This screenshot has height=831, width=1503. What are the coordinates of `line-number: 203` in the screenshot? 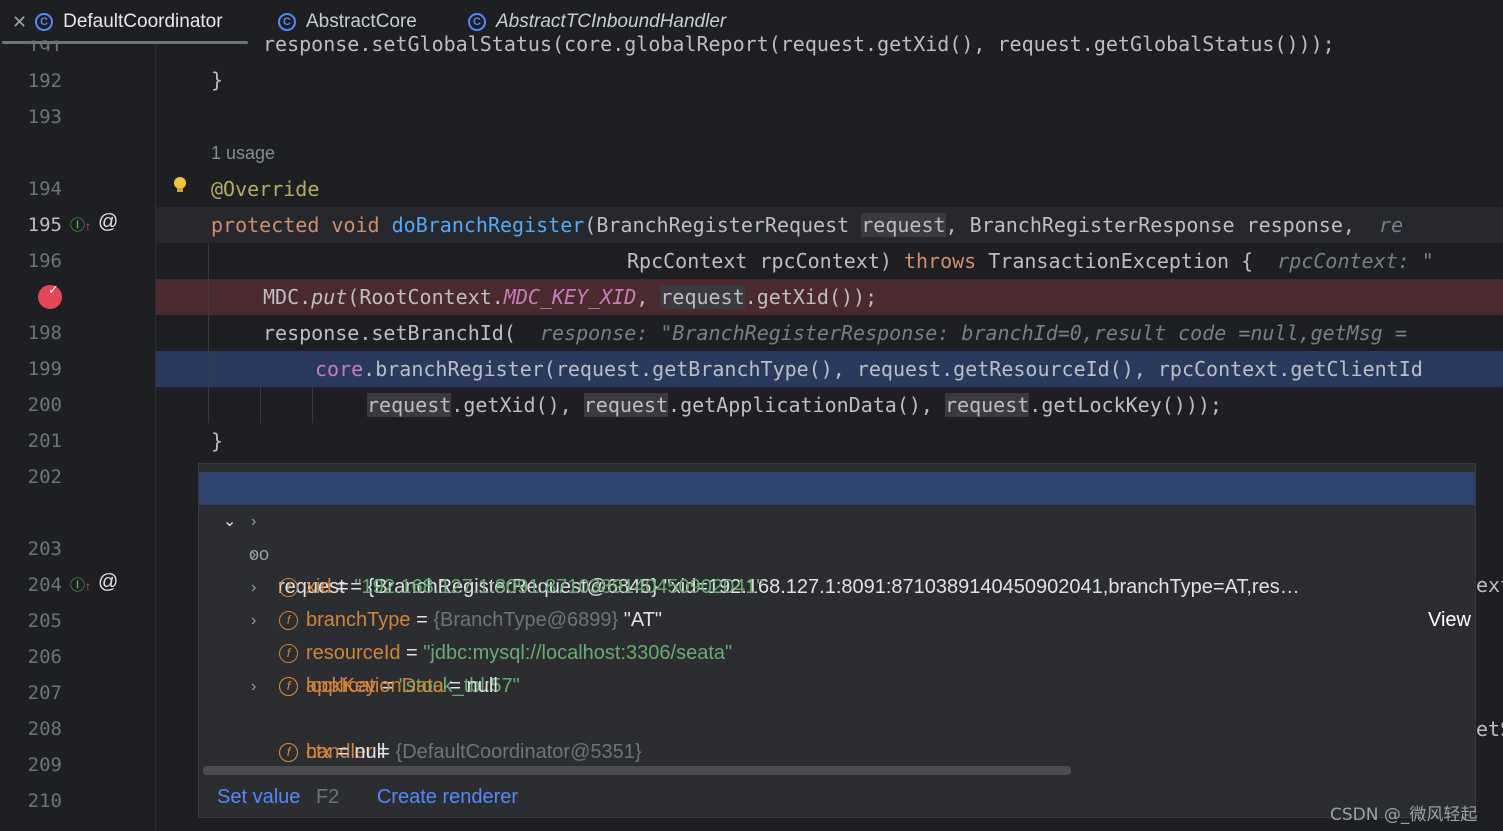 It's located at (44, 549).